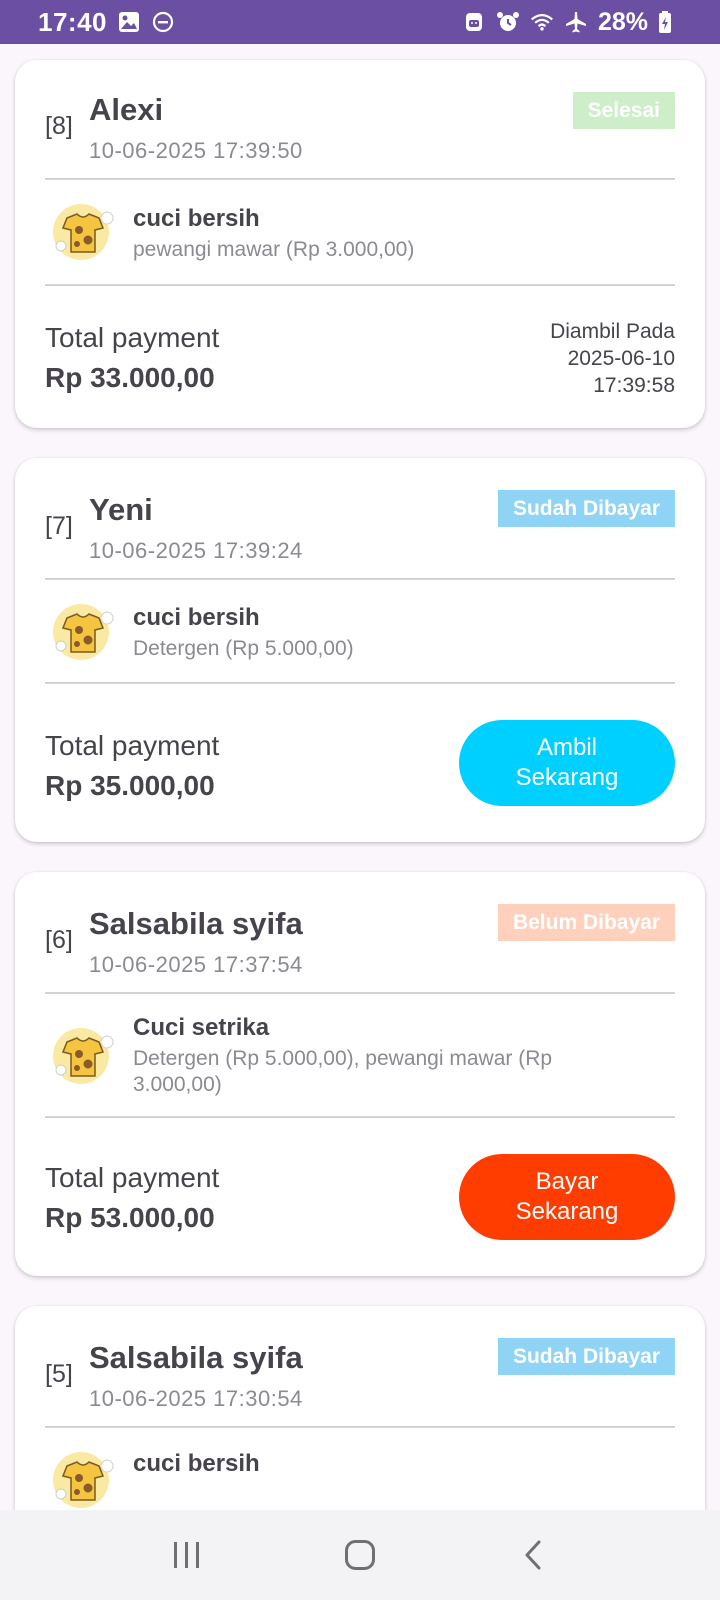 This screenshot has height=1600, width=720. Describe the element at coordinates (196, 1398) in the screenshot. I see `order-datetime: 10-06-2025 17:30:54` at that location.